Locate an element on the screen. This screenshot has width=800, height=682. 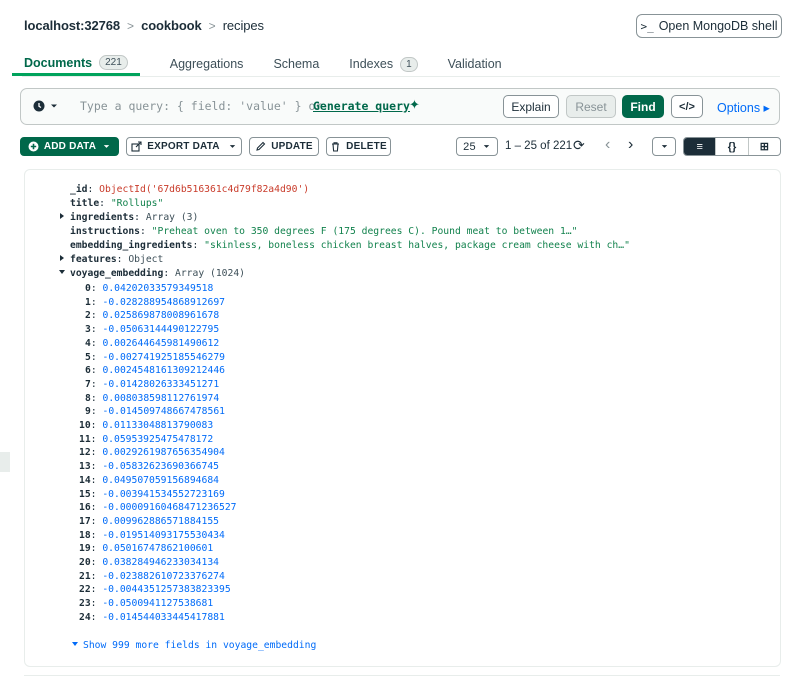
array-value: -0.014544033445417881 is located at coordinates (163, 617).